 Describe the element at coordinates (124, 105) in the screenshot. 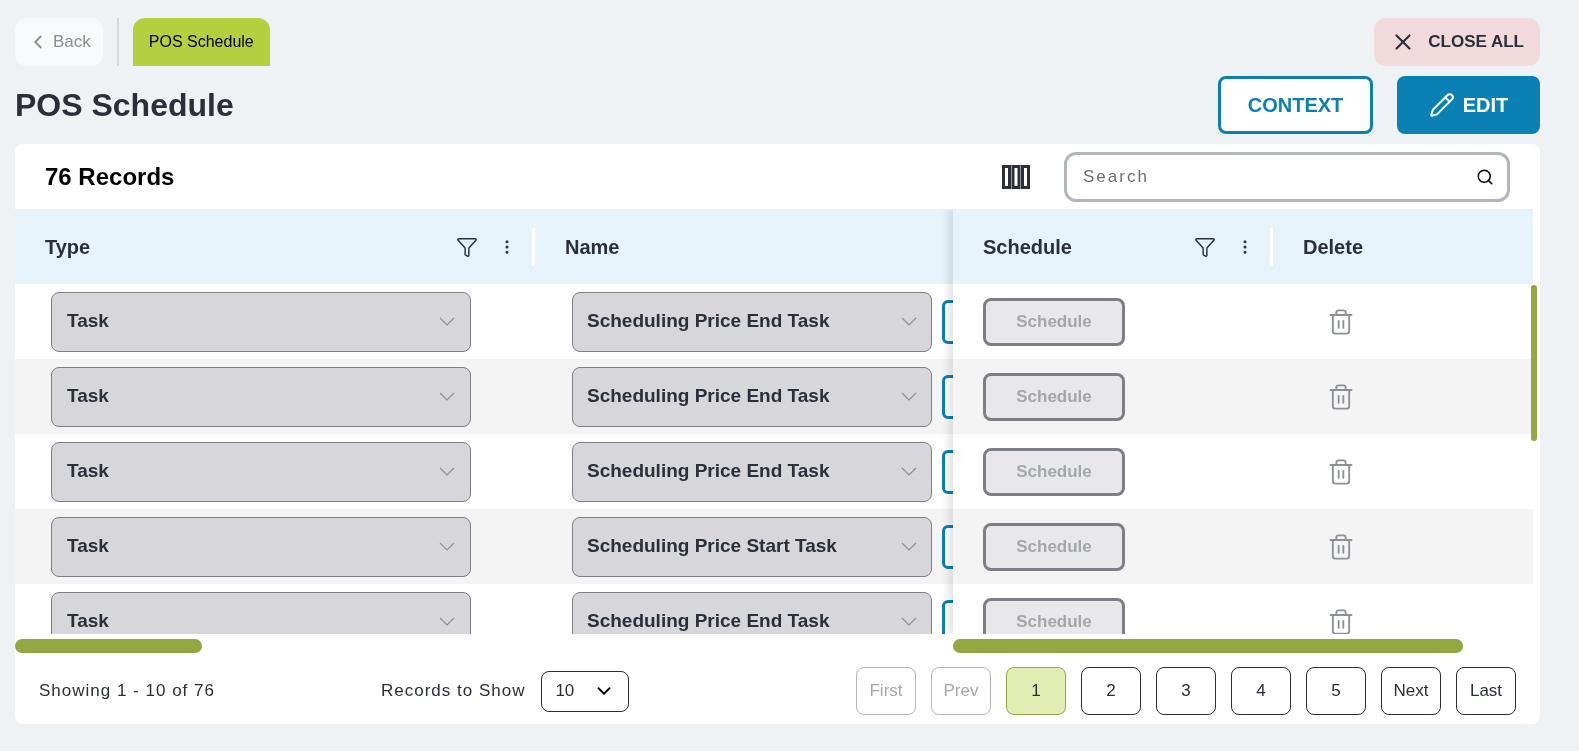

I see `page-title: POS Schedule` at that location.